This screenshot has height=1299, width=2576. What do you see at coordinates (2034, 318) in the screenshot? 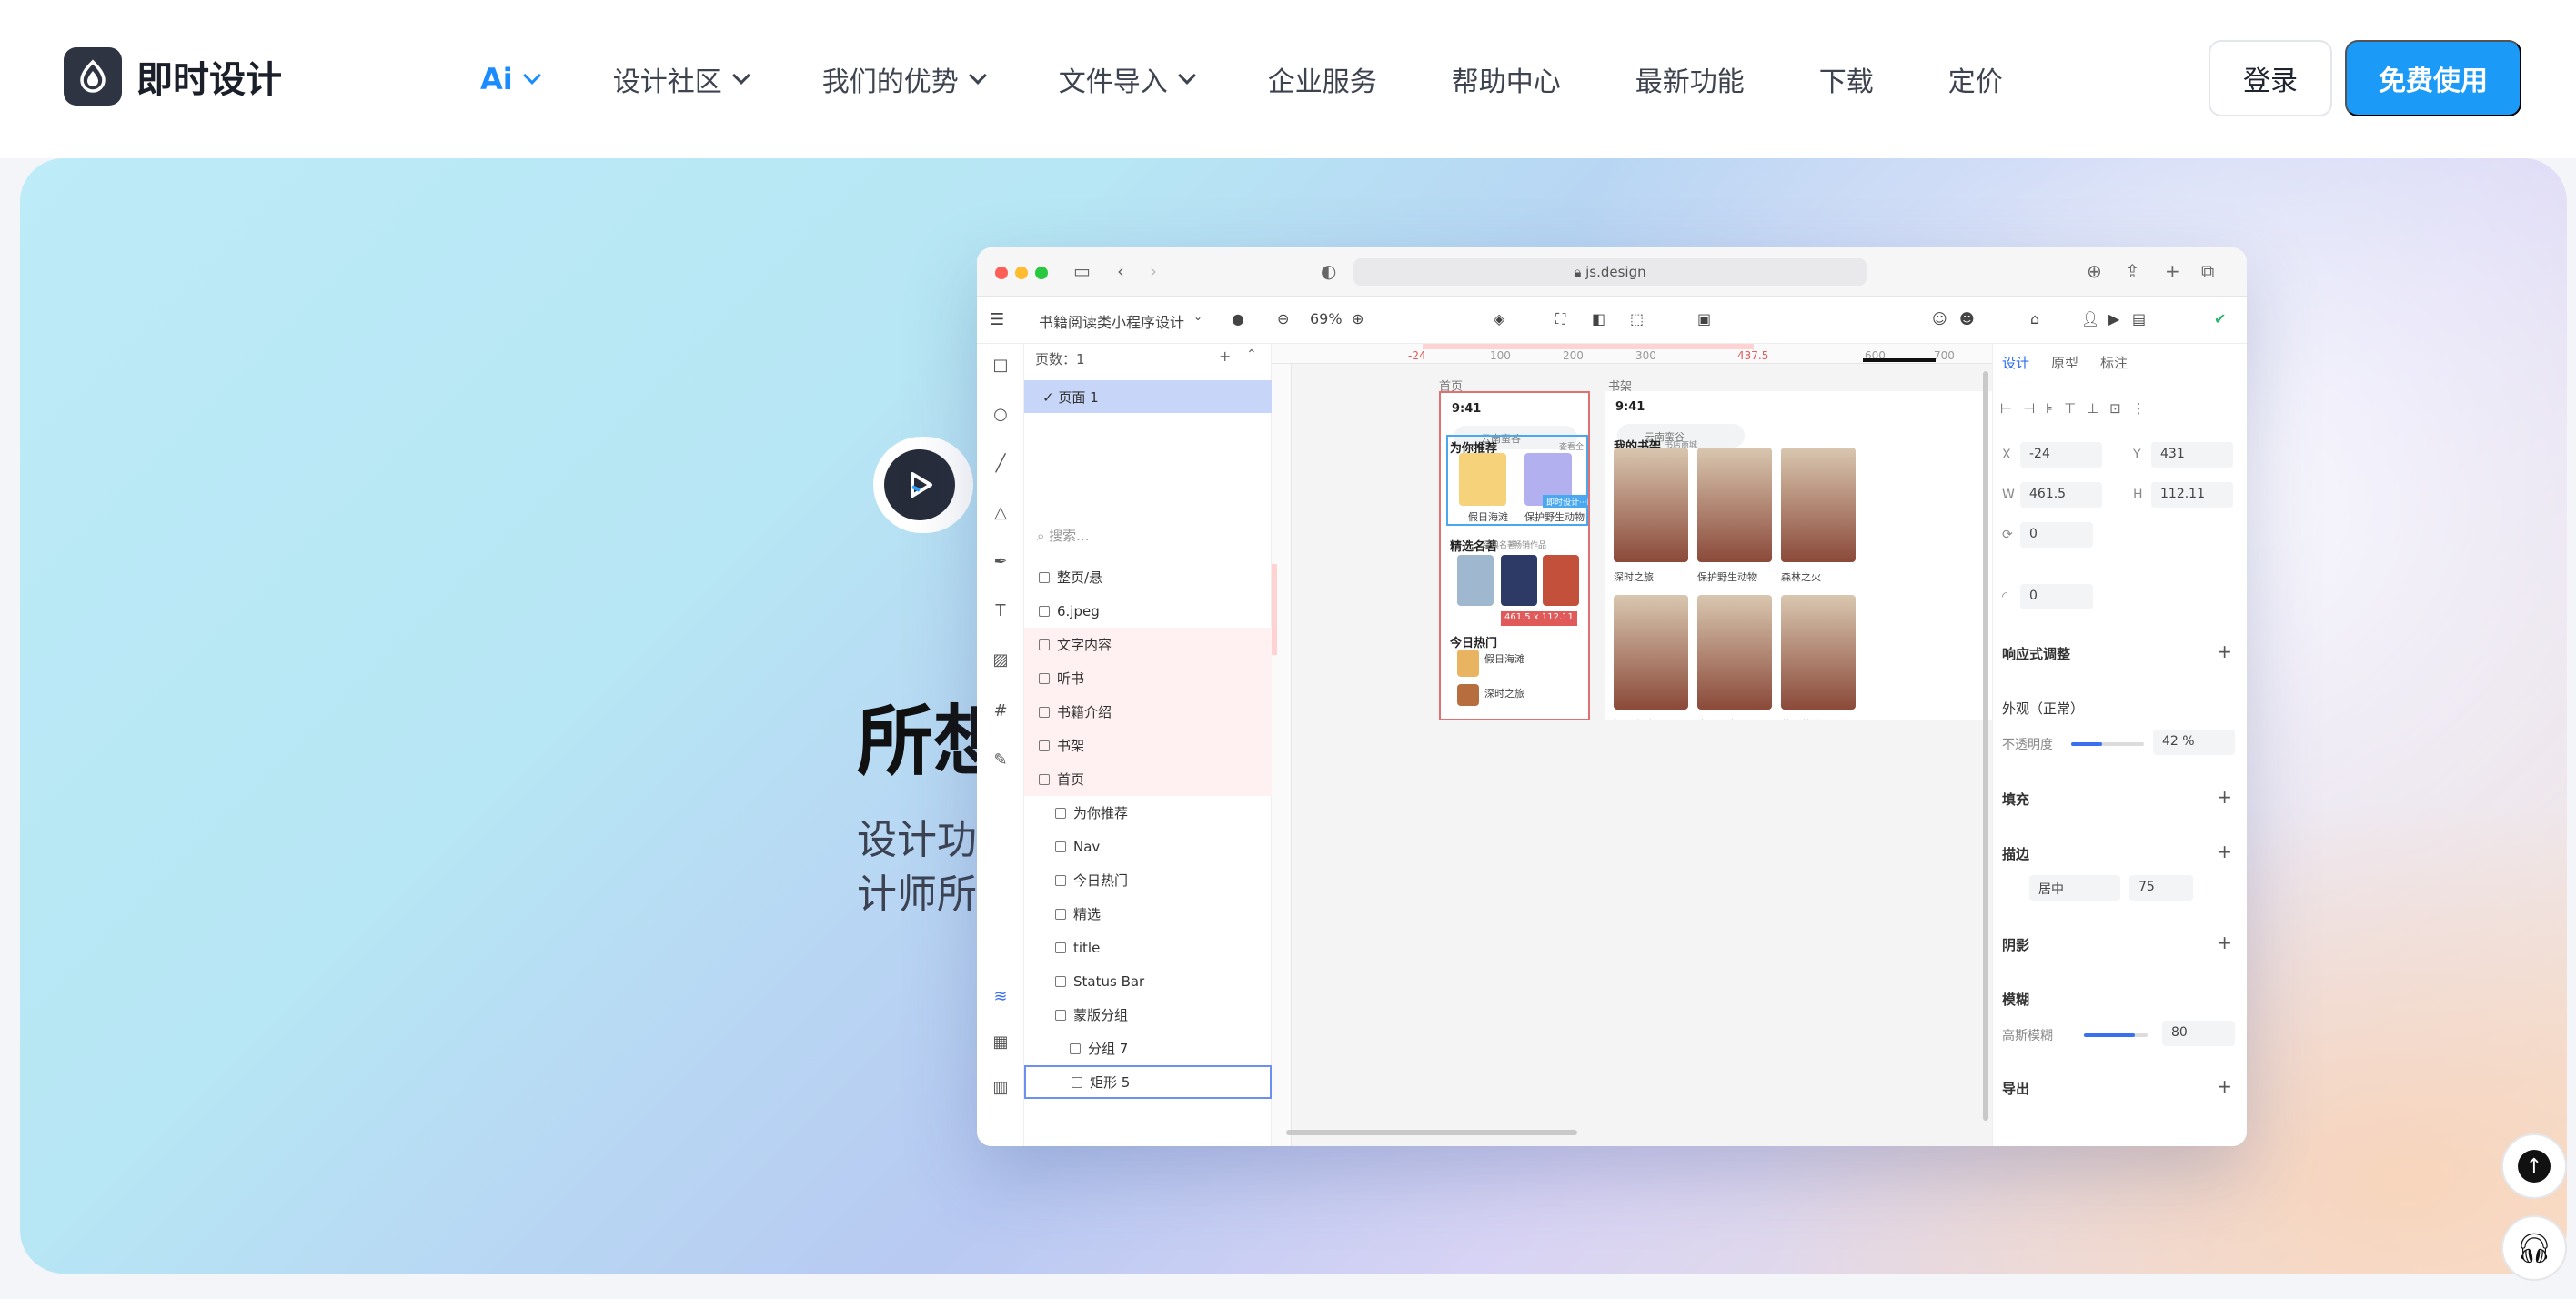
I see `library-icon: ⌂` at bounding box center [2034, 318].